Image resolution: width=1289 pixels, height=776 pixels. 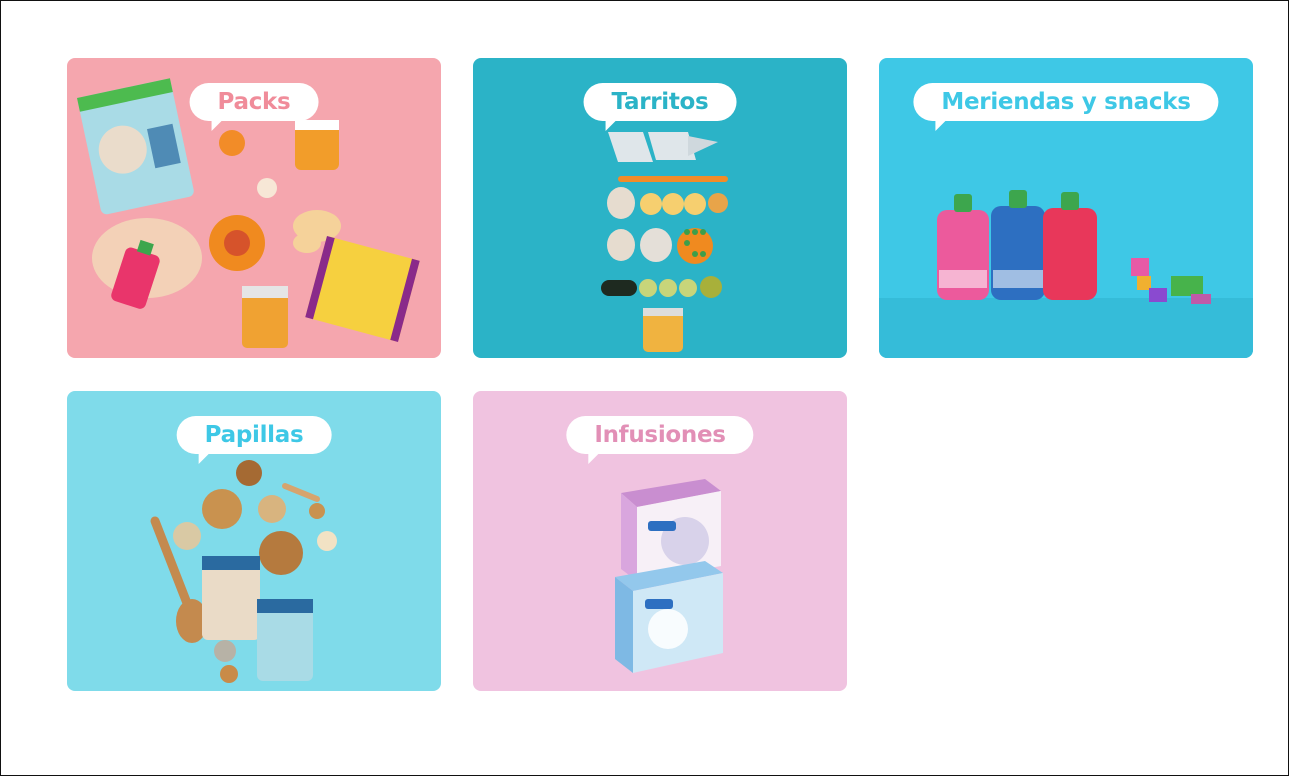 What do you see at coordinates (1066, 208) in the screenshot?
I see `category-card-meriendas-y-snacks: Meriendas y snacks` at bounding box center [1066, 208].